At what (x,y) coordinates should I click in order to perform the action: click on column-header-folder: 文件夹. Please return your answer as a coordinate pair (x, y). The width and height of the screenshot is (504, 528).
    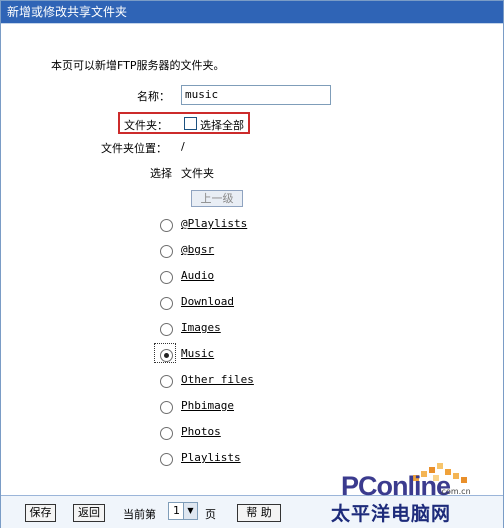
    Looking at the image, I should click on (197, 173).